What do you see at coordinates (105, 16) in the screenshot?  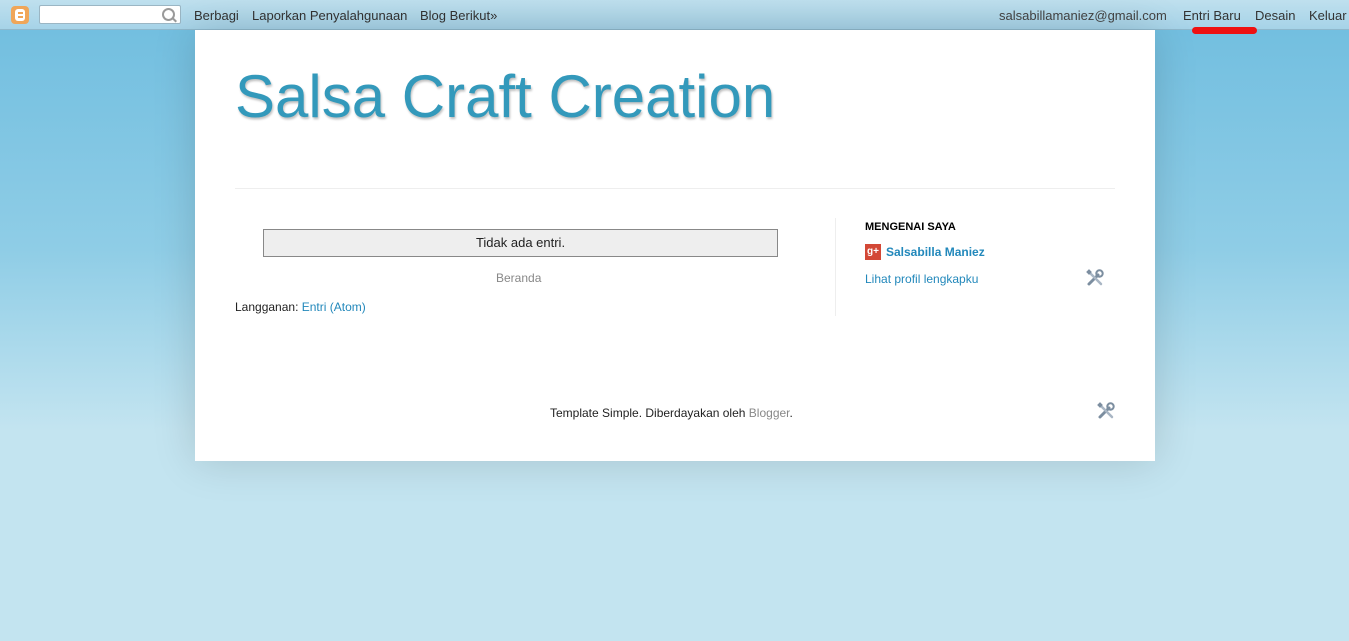 I see `search-input` at bounding box center [105, 16].